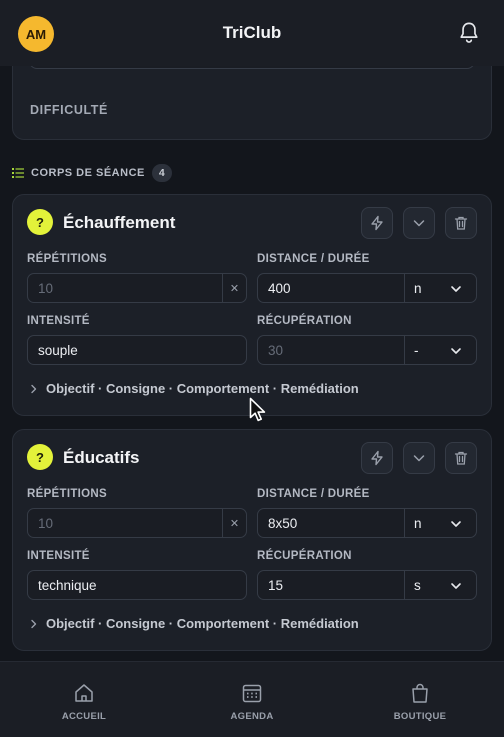 Image resolution: width=504 pixels, height=737 pixels. What do you see at coordinates (119, 222) in the screenshot?
I see `block-title: Échauffement` at bounding box center [119, 222].